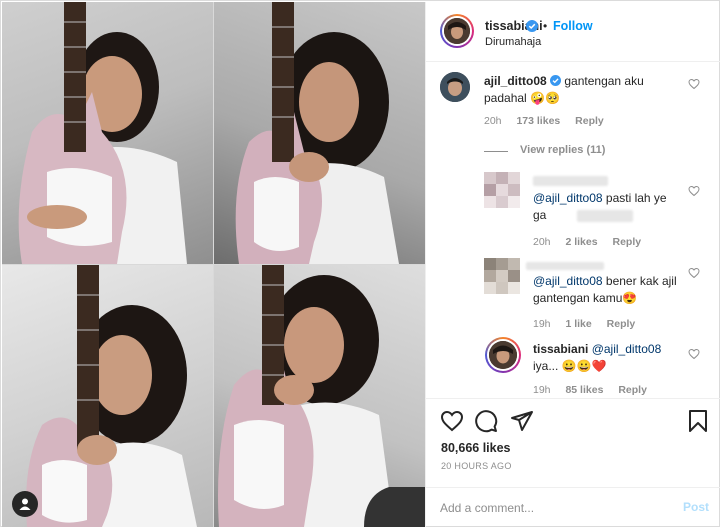 The image size is (720, 527). Describe the element at coordinates (486, 421) in the screenshot. I see `comment-icon` at that location.